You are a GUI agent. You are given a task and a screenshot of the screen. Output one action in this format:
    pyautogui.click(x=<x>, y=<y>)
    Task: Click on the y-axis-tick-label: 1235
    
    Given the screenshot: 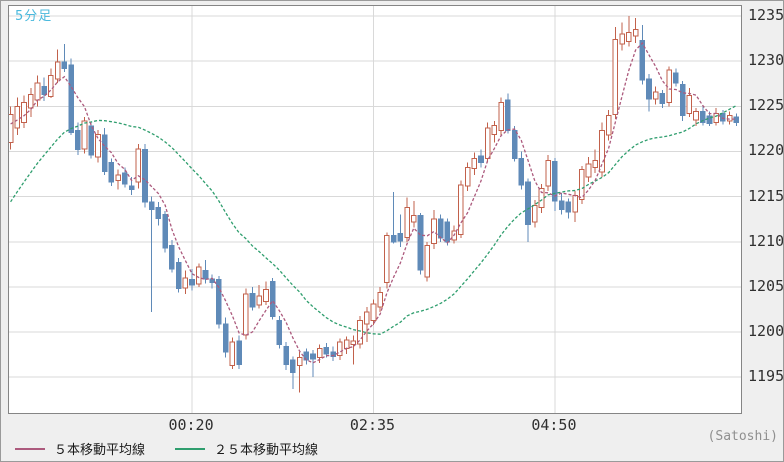 What is the action you would take?
    pyautogui.click(x=766, y=15)
    